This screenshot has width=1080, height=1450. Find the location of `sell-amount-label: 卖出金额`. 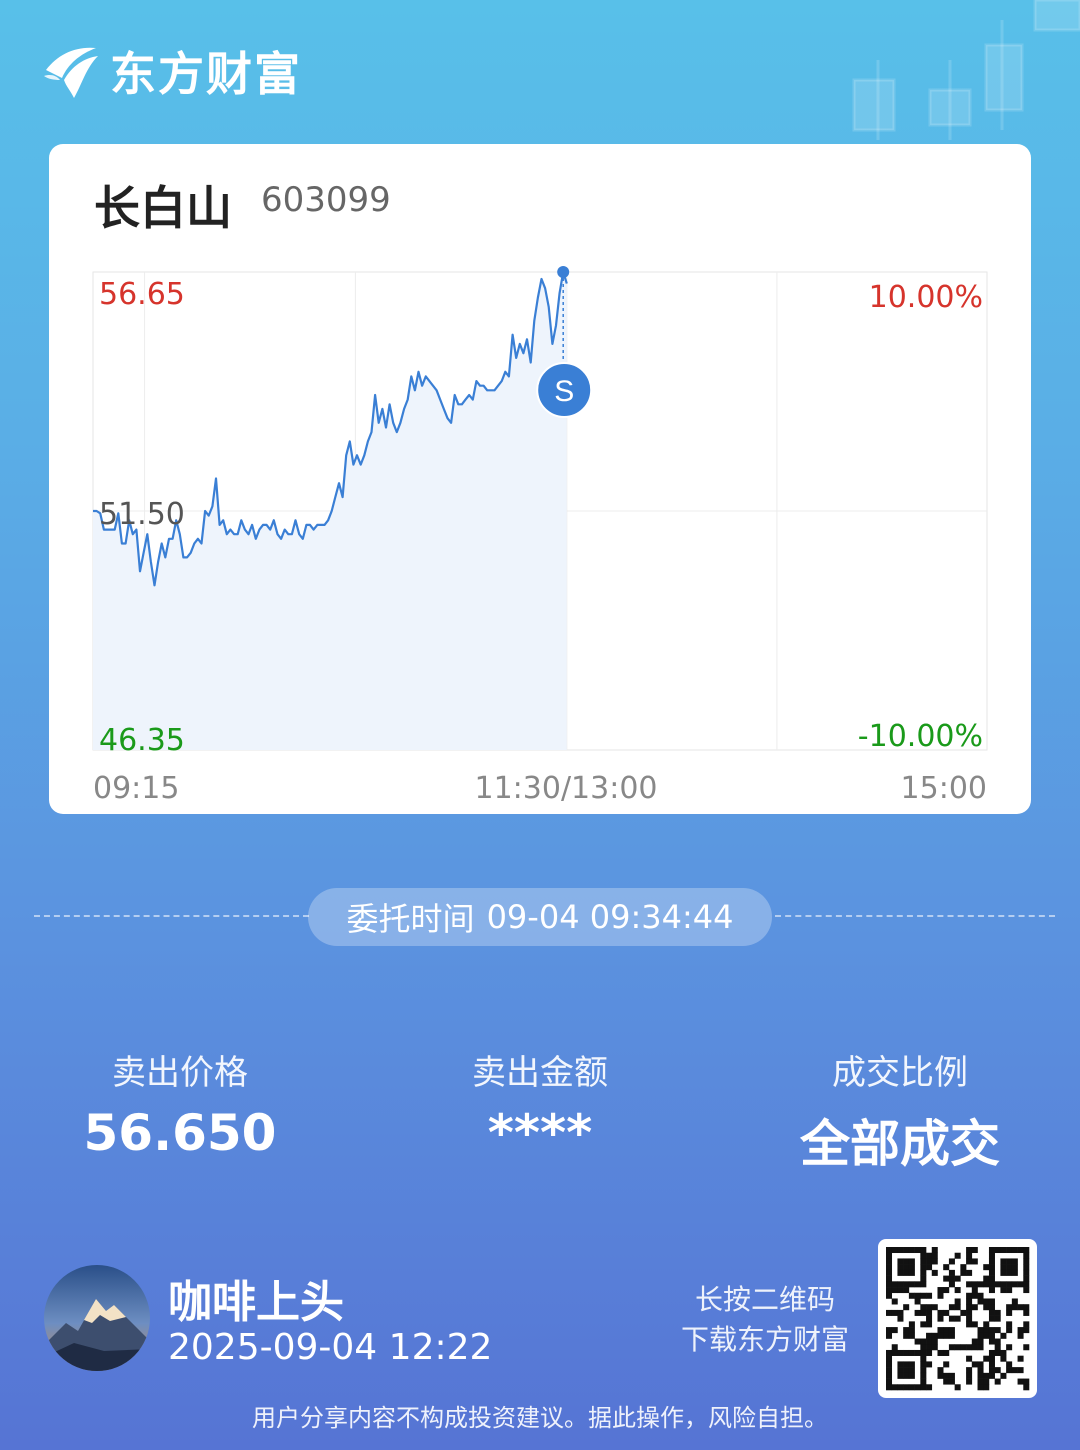

sell-amount-label: 卖出金额 is located at coordinates (540, 1073).